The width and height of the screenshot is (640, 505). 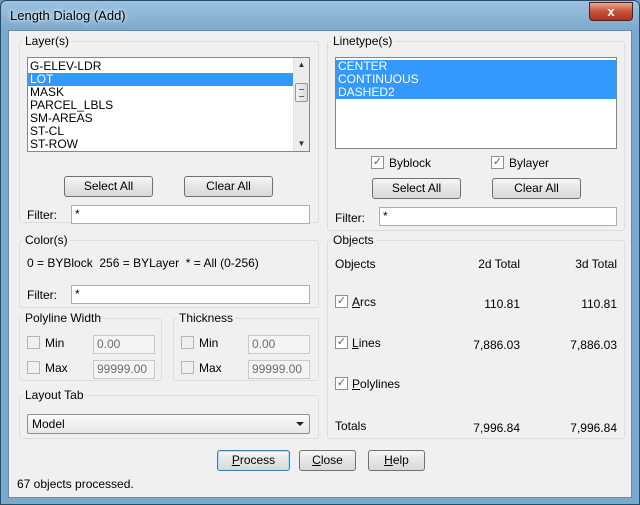 What do you see at coordinates (228, 186) in the screenshot?
I see `layers-clear-all-button: Clear All` at bounding box center [228, 186].